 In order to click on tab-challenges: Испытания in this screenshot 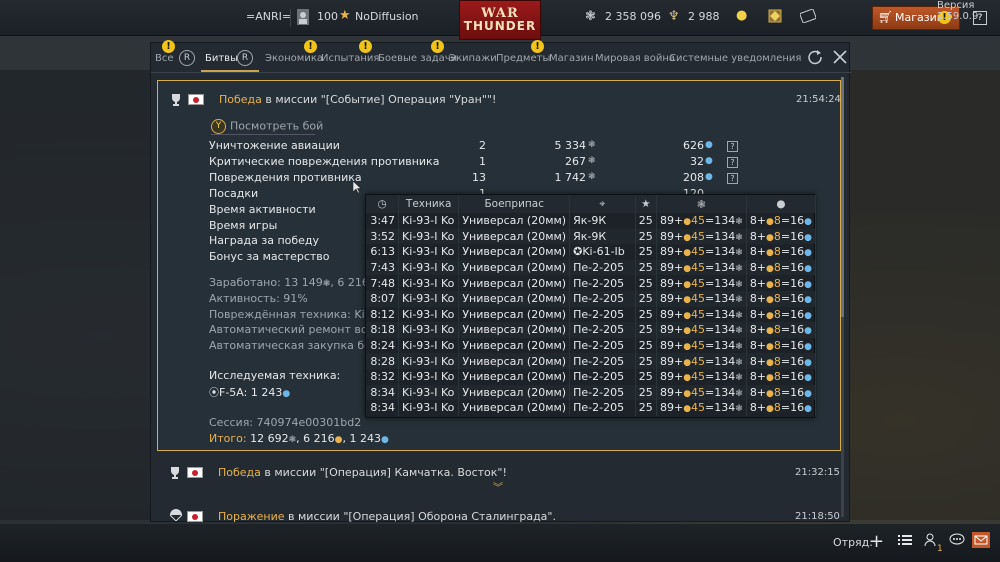, I will do `click(350, 58)`.